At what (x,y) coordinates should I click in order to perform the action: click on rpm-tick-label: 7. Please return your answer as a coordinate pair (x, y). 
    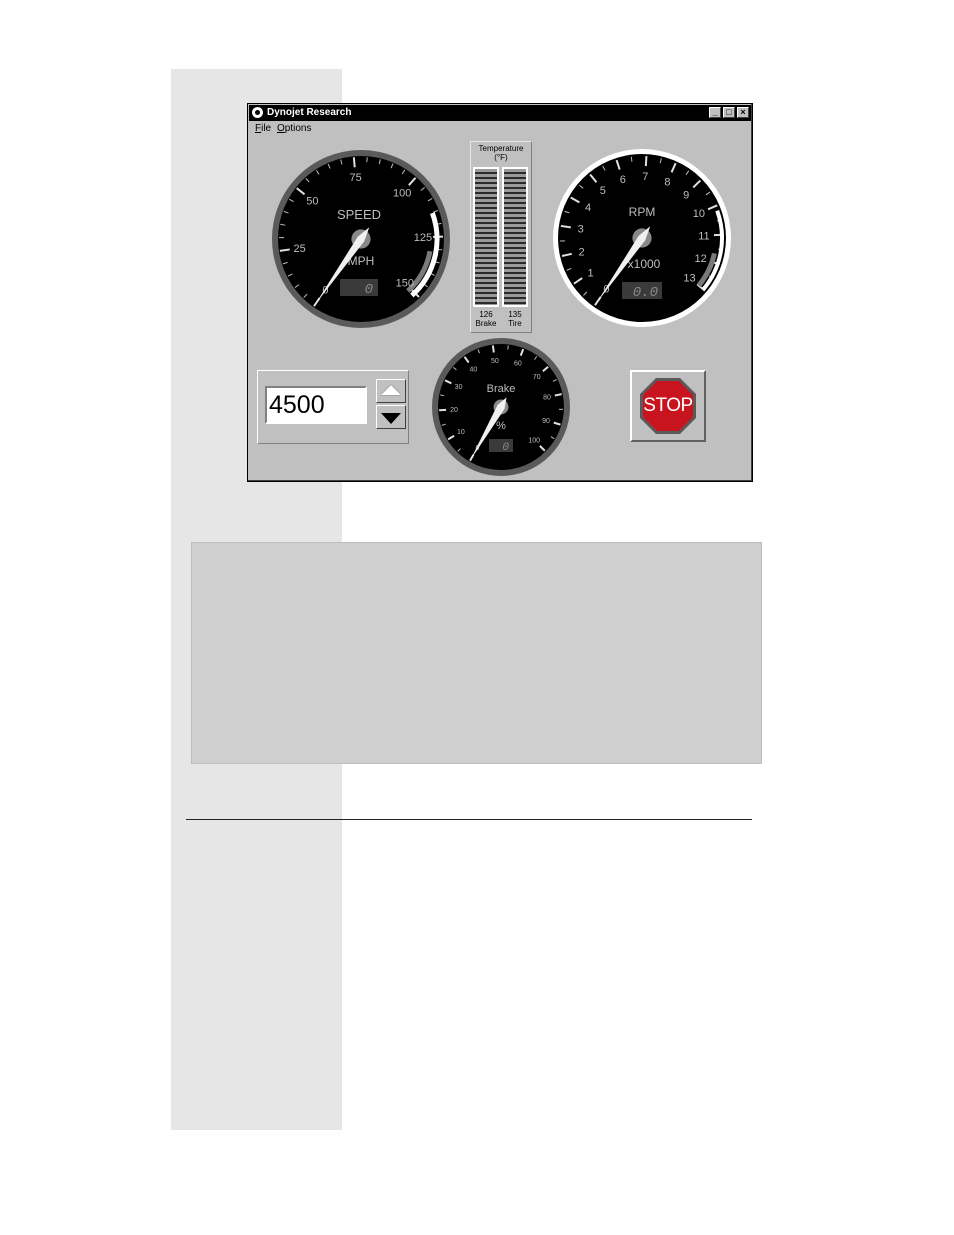
    Looking at the image, I should click on (645, 177).